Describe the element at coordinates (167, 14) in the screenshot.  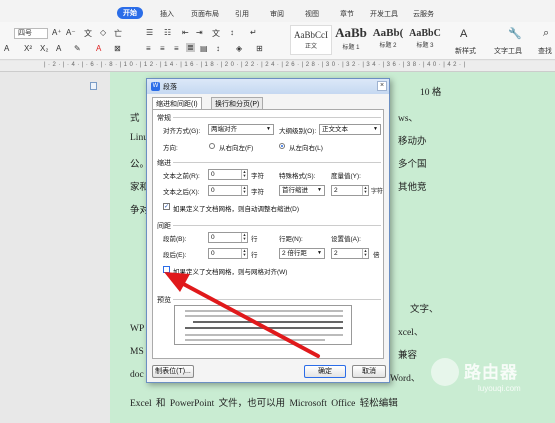
I see `tab-insert: 插入` at that location.